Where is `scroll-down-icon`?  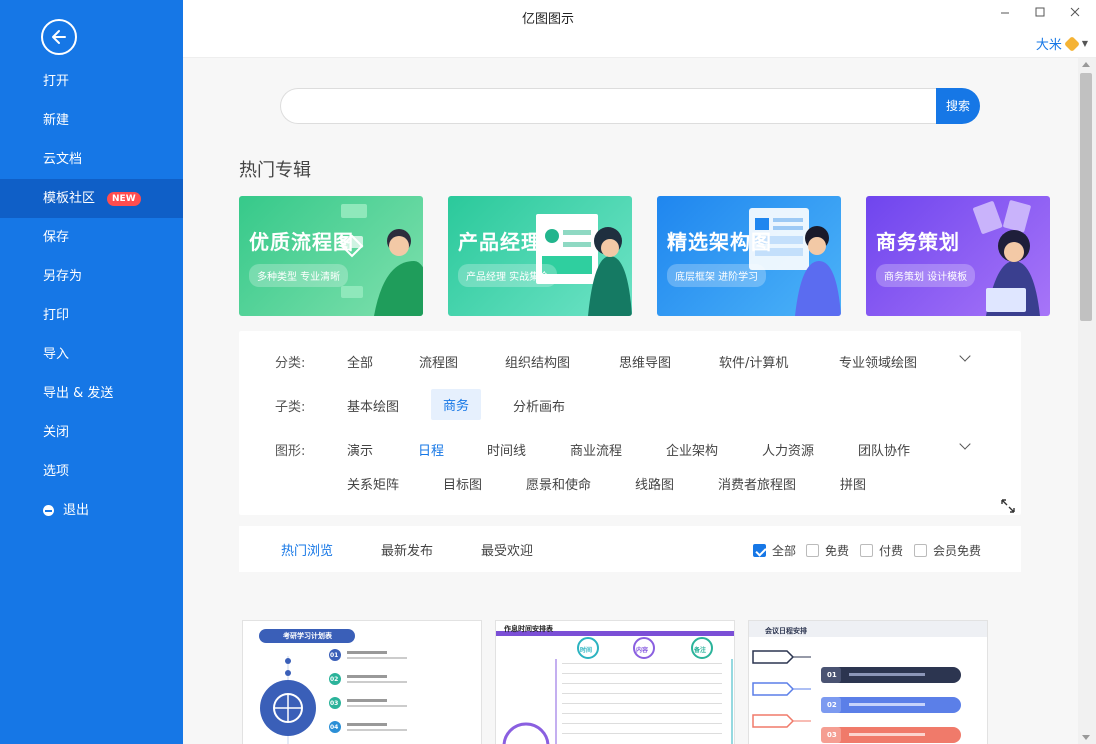
scroll-down-icon is located at coordinates (1086, 737).